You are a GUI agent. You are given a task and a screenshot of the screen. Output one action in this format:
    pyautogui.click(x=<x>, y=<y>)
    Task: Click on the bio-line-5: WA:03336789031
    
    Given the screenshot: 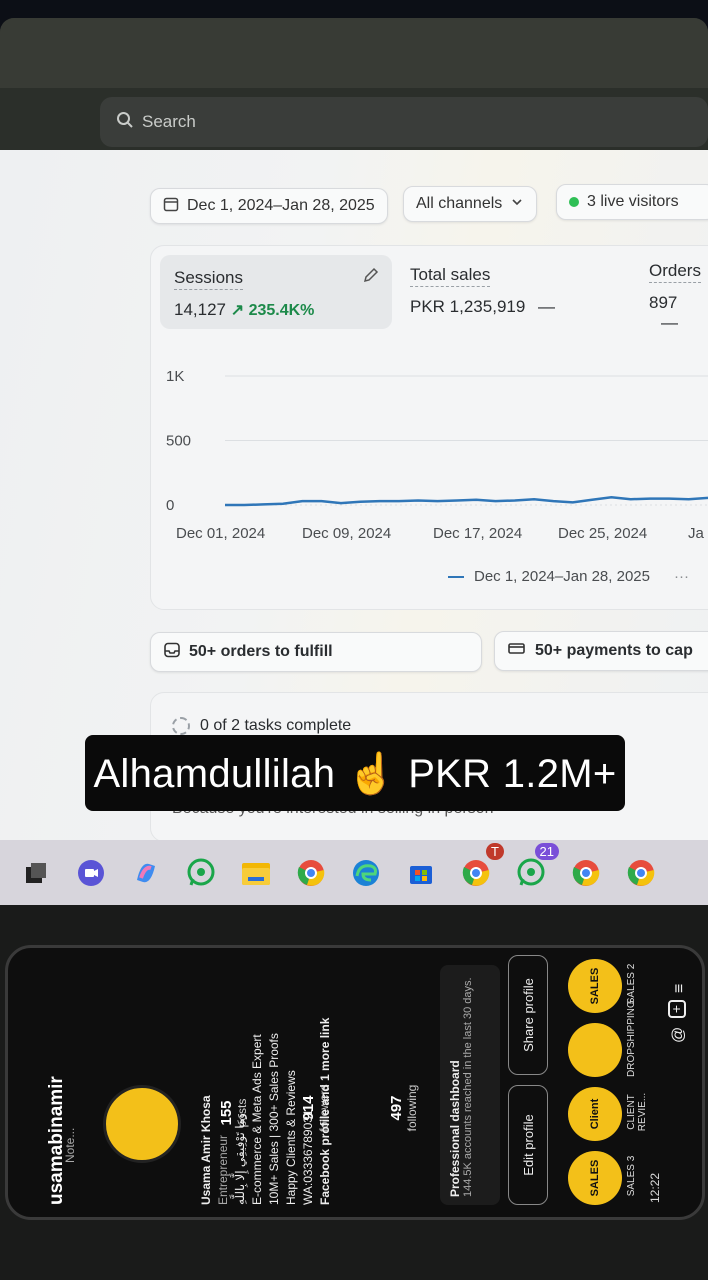 What is the action you would take?
    pyautogui.click(x=308, y=1157)
    